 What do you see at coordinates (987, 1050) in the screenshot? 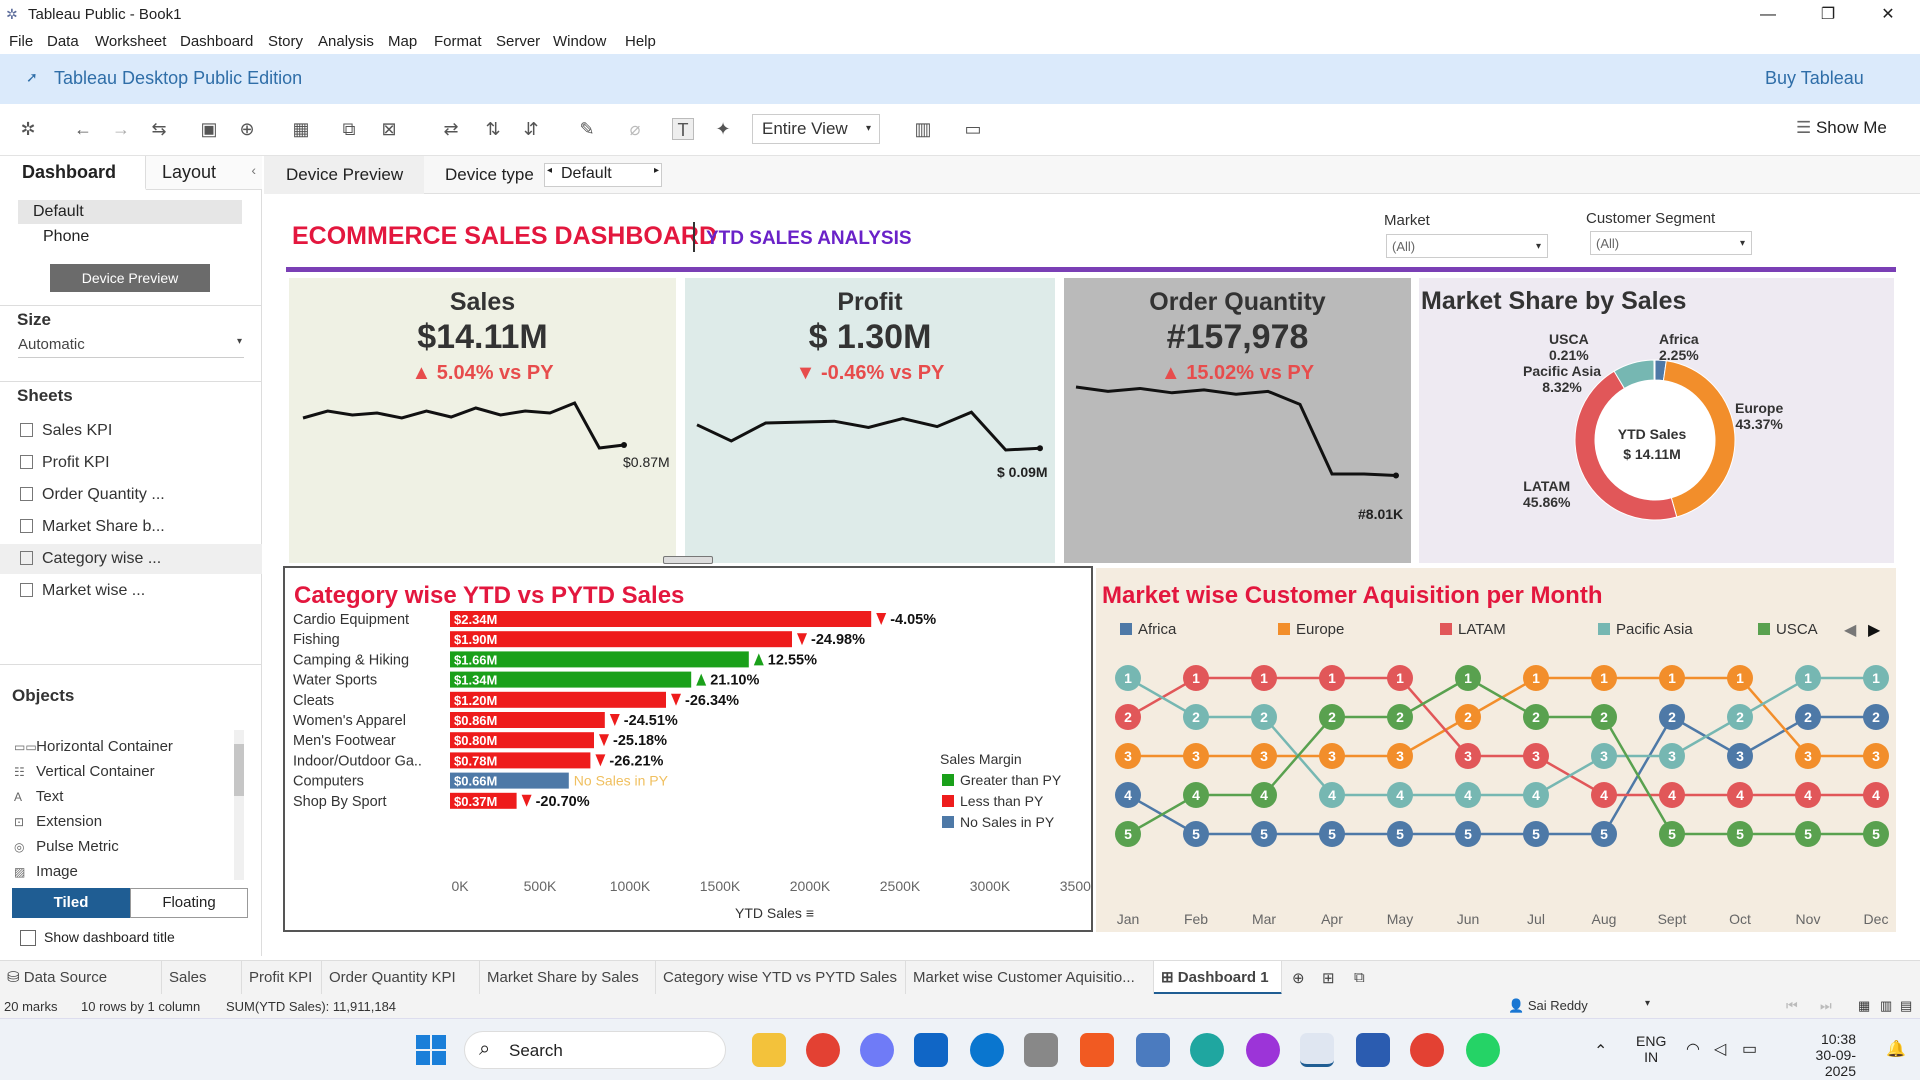
I see `hp-icon` at bounding box center [987, 1050].